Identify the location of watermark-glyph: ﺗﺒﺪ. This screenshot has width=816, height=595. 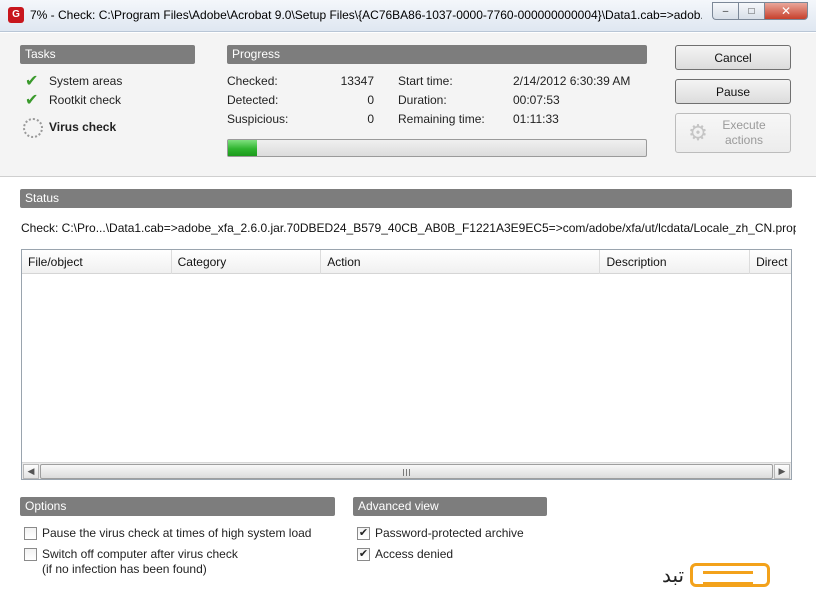
(673, 575).